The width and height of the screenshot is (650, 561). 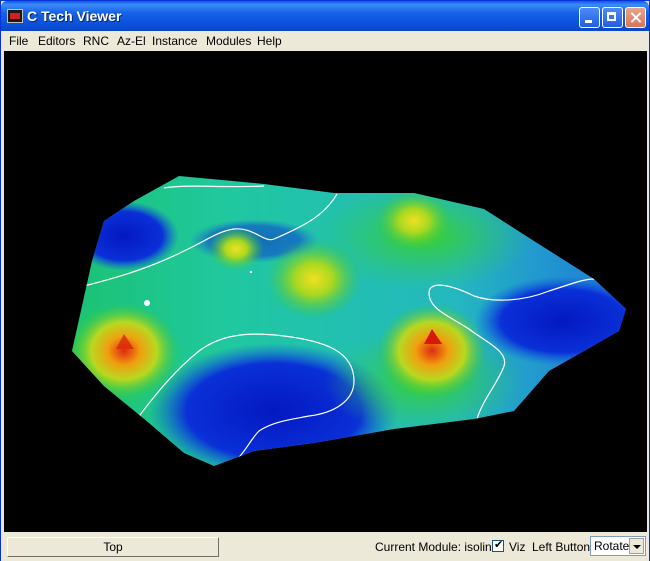 I want to click on left-button-mode-select: Rotate, so click(x=618, y=546).